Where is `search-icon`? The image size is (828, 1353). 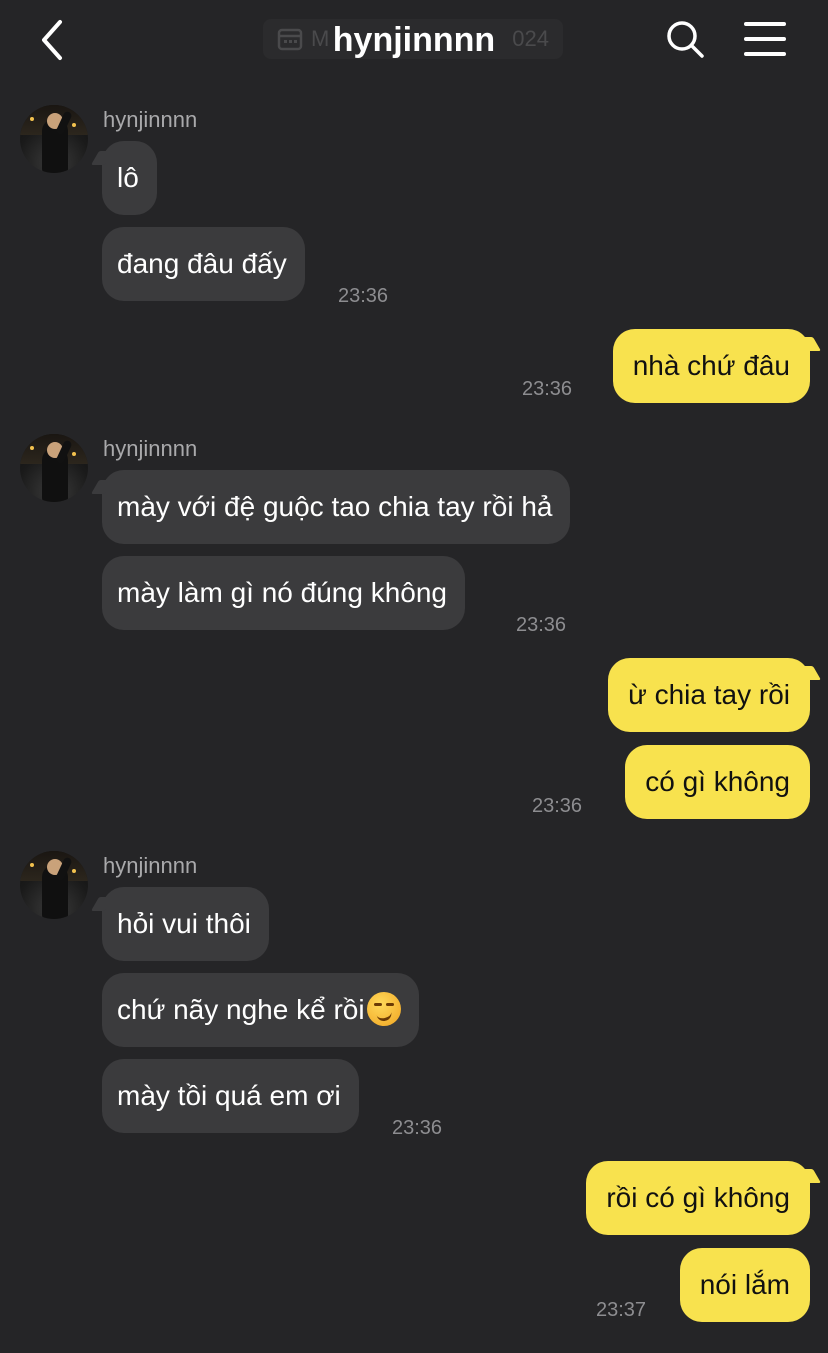 search-icon is located at coordinates (685, 39).